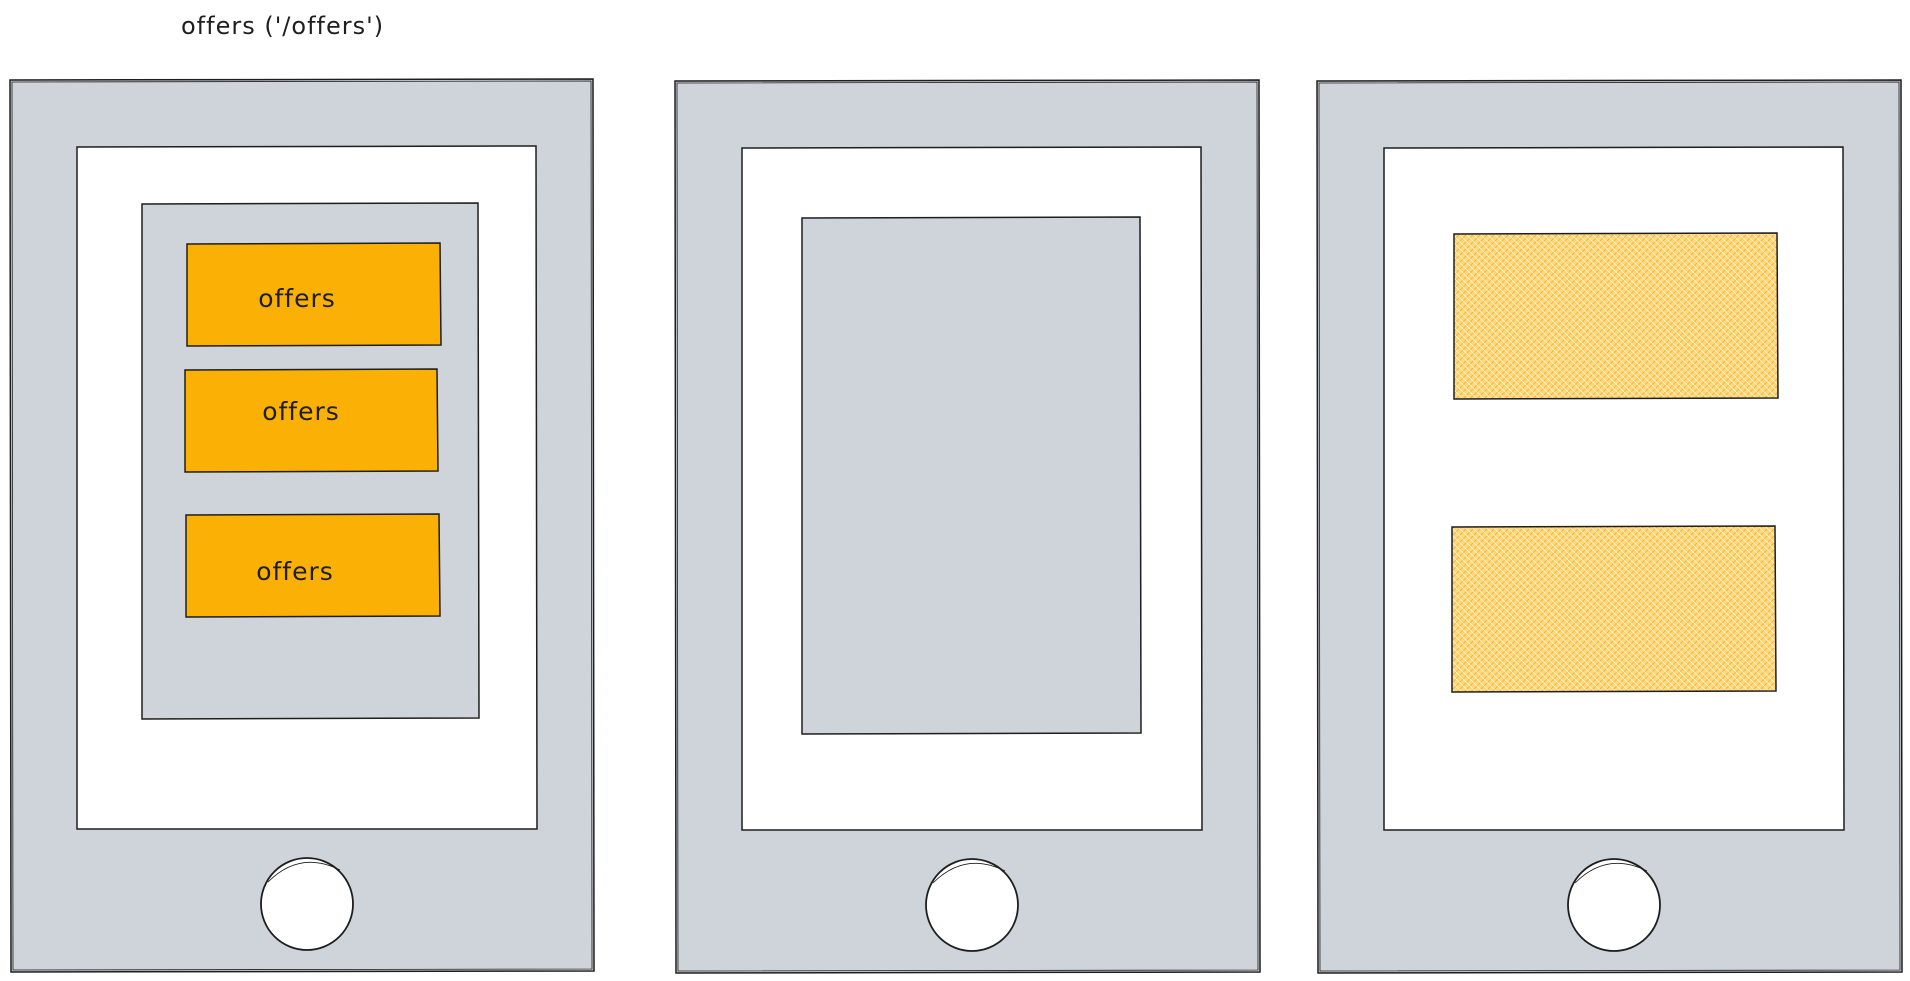  Describe the element at coordinates (282, 26) in the screenshot. I see `page-caption: offers ('/offers')` at that location.